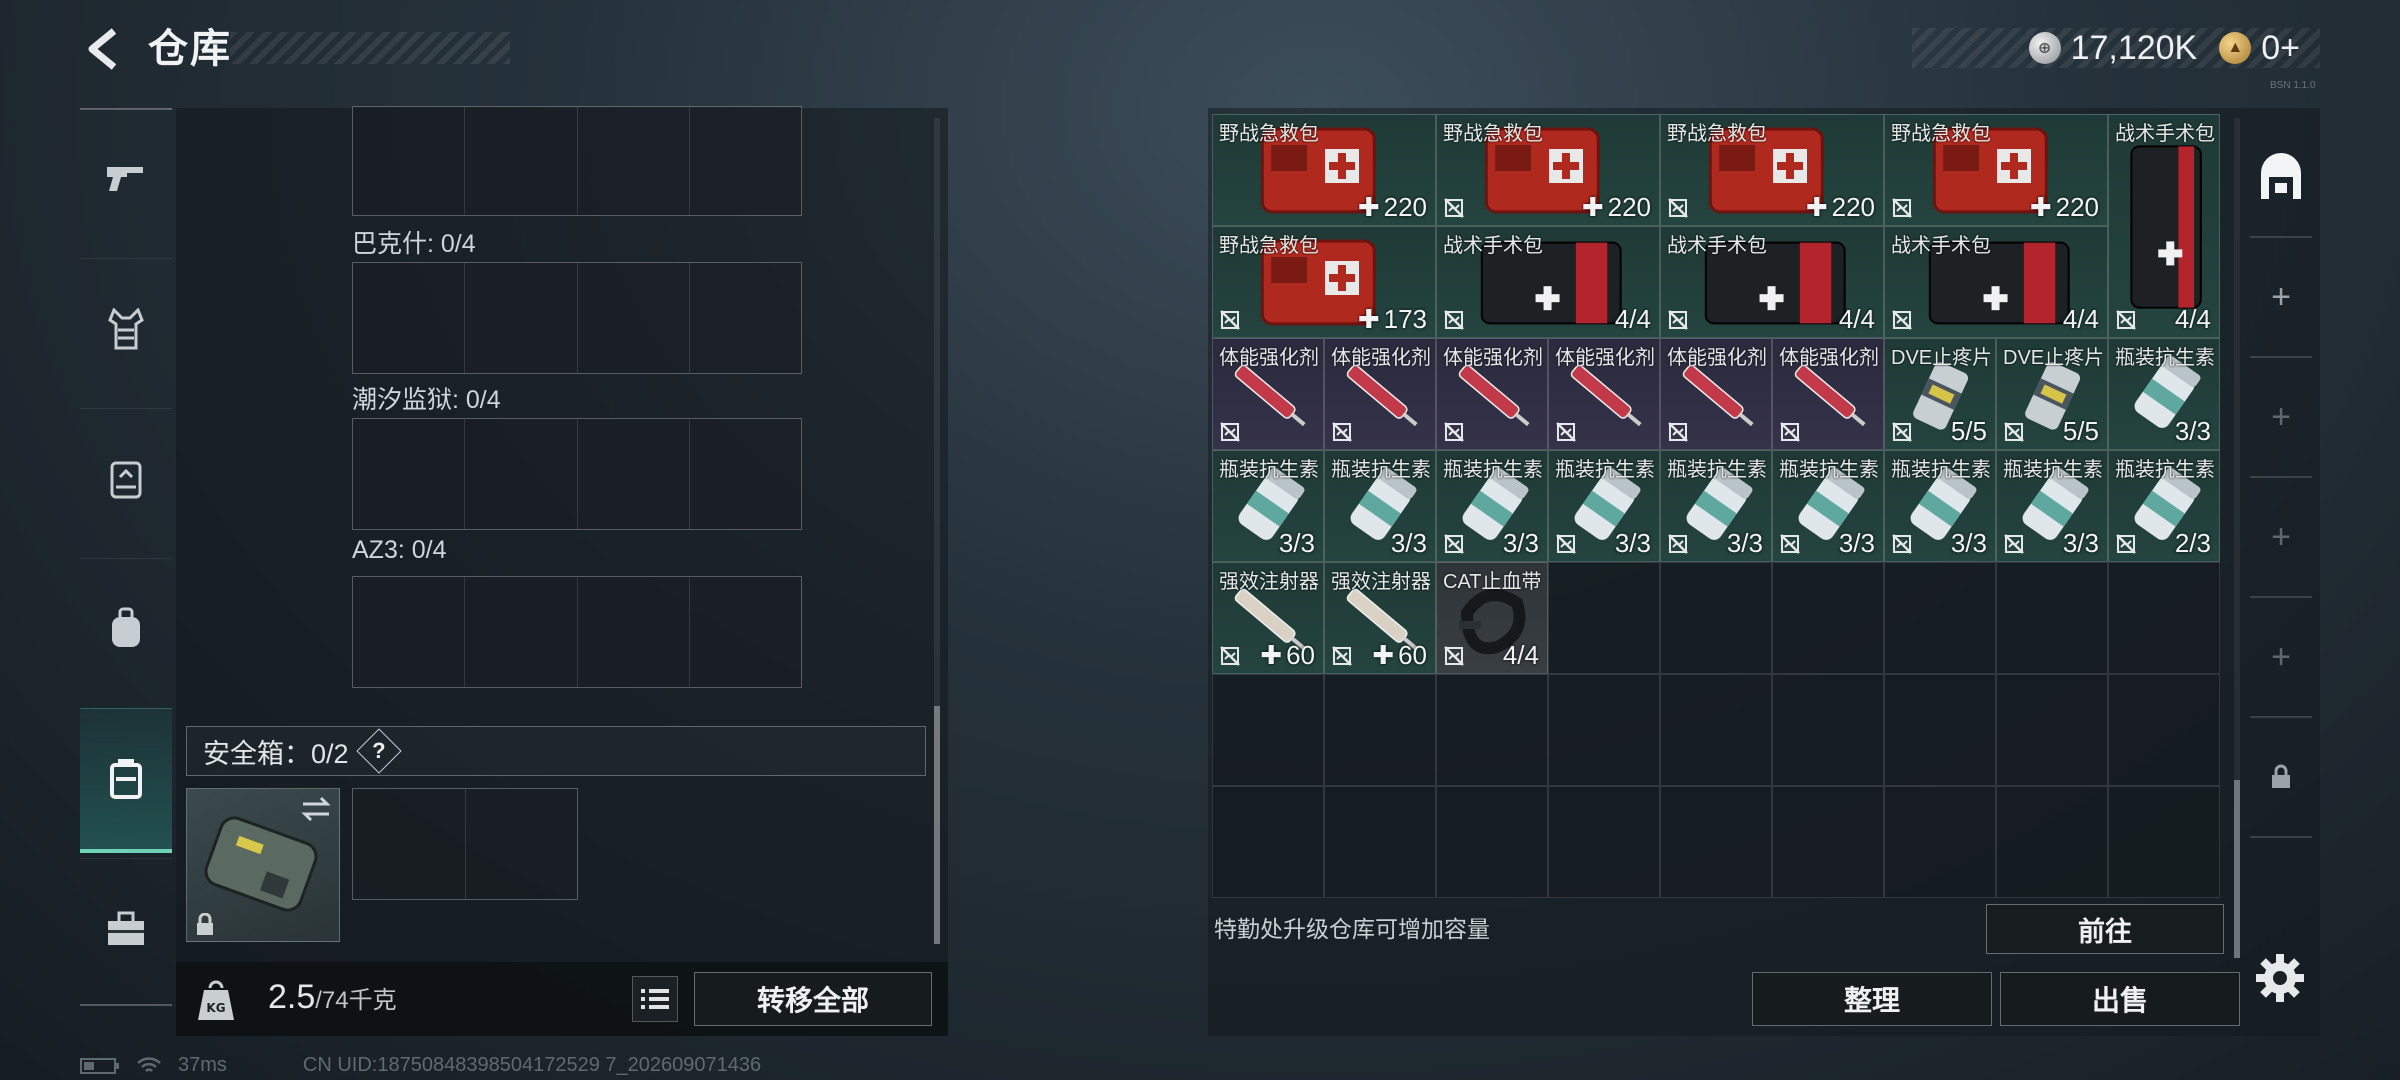 Image resolution: width=2400 pixels, height=1080 pixels. What do you see at coordinates (2044, 48) in the screenshot?
I see `silver-coin-icon: ⊕` at bounding box center [2044, 48].